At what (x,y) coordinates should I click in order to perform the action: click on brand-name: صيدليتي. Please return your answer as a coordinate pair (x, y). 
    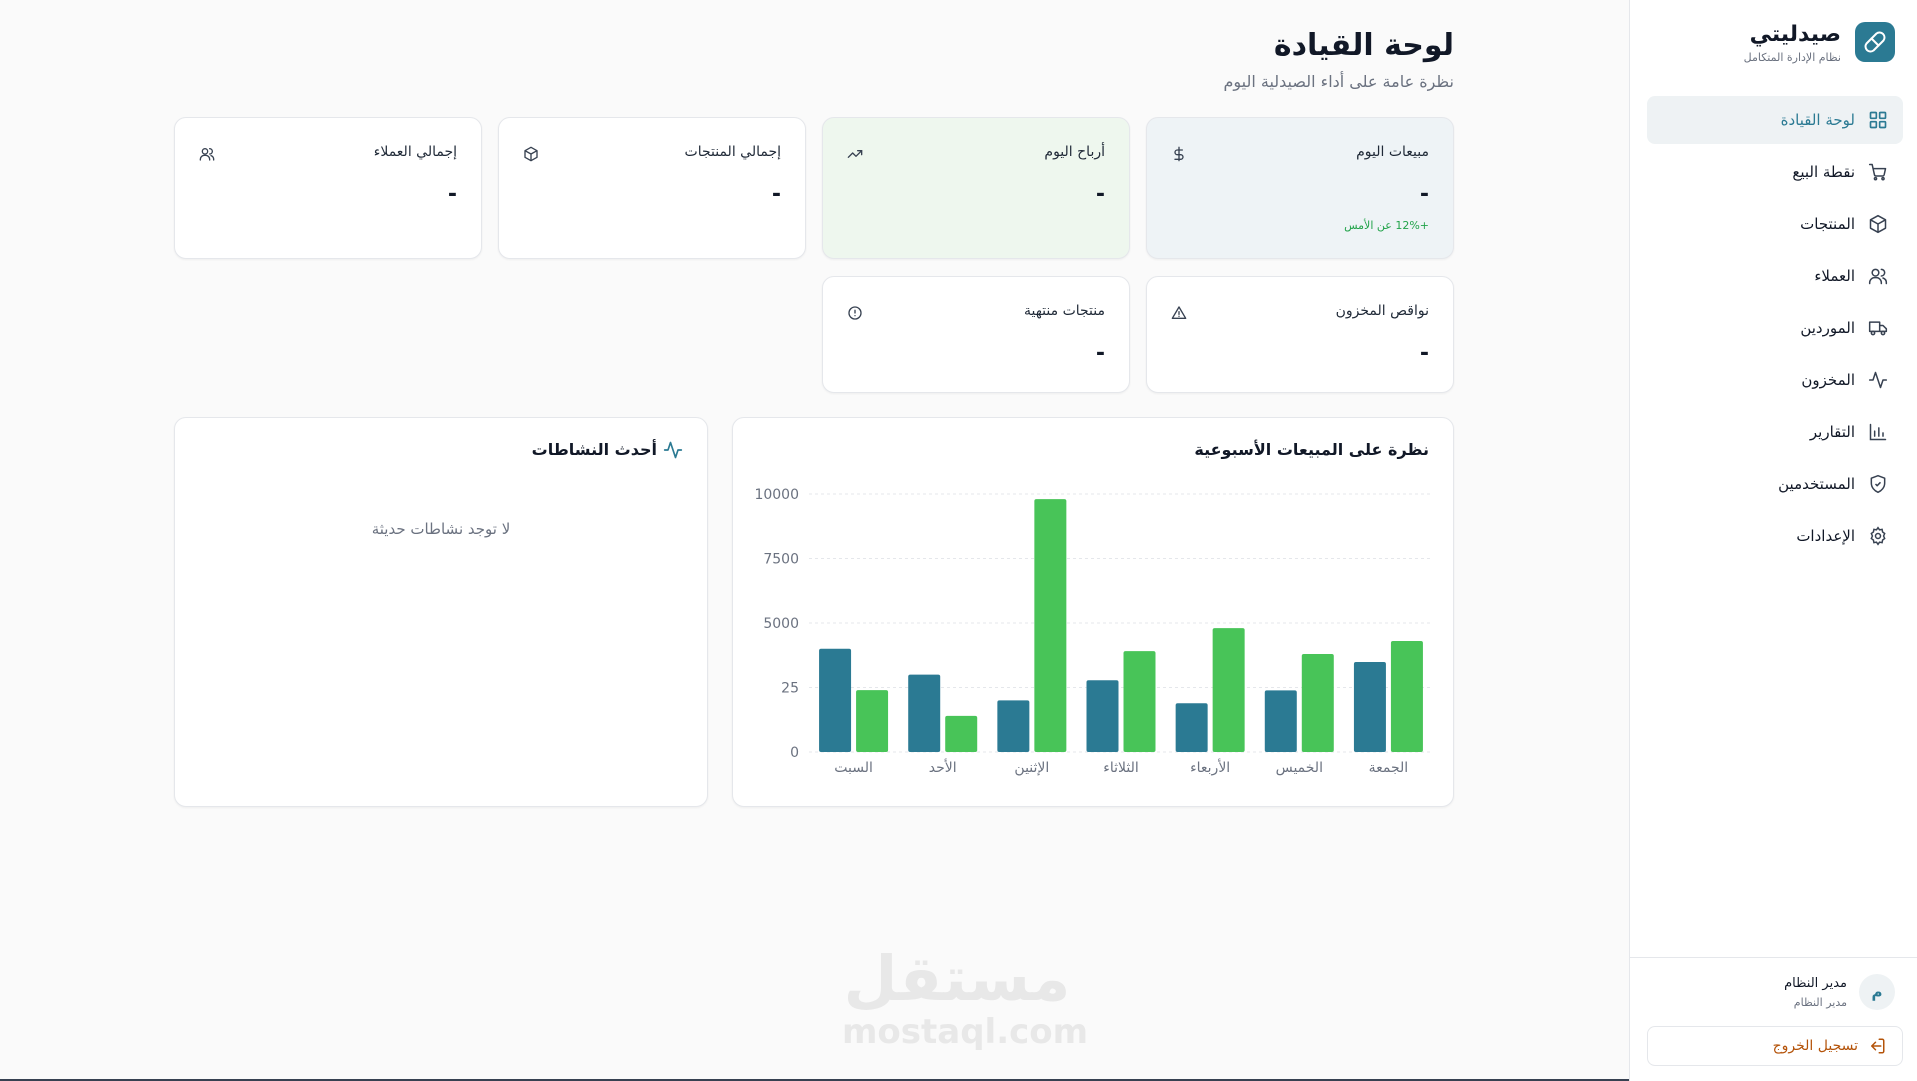
    Looking at the image, I should click on (1795, 34).